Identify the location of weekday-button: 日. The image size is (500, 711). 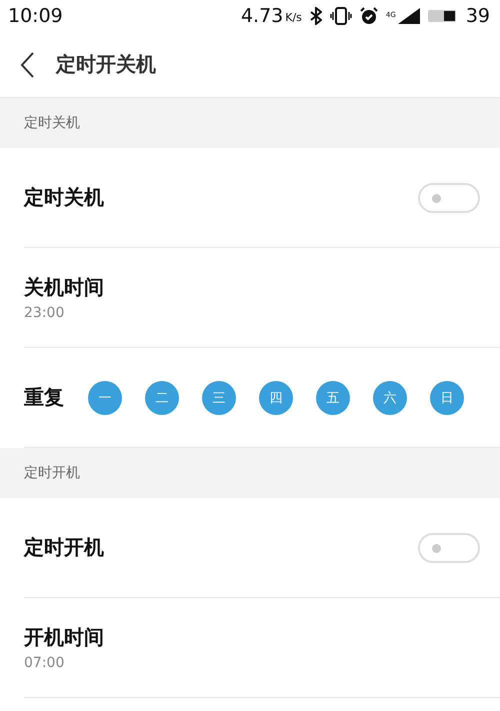
(447, 397).